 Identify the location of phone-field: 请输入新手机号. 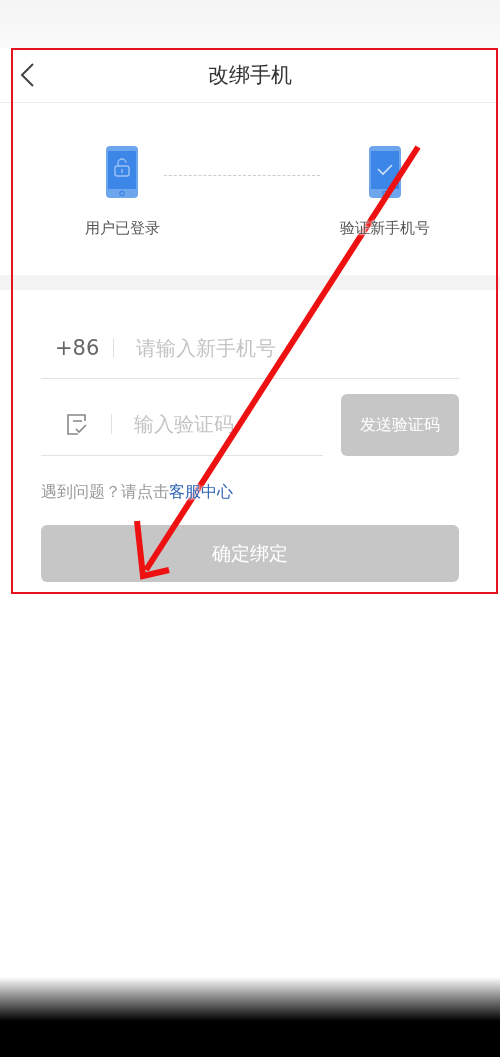
(297, 348).